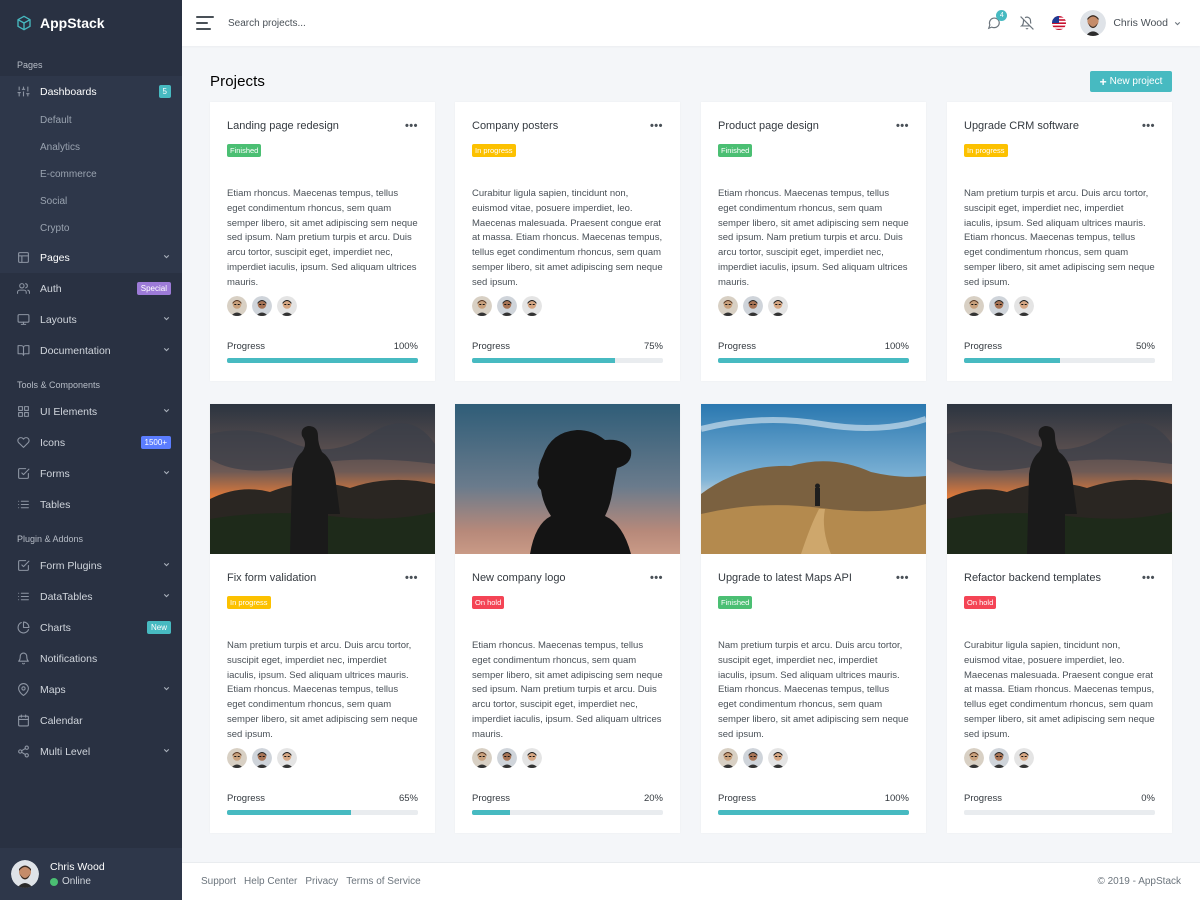  What do you see at coordinates (205, 23) in the screenshot?
I see `hamburger-menu-icon` at bounding box center [205, 23].